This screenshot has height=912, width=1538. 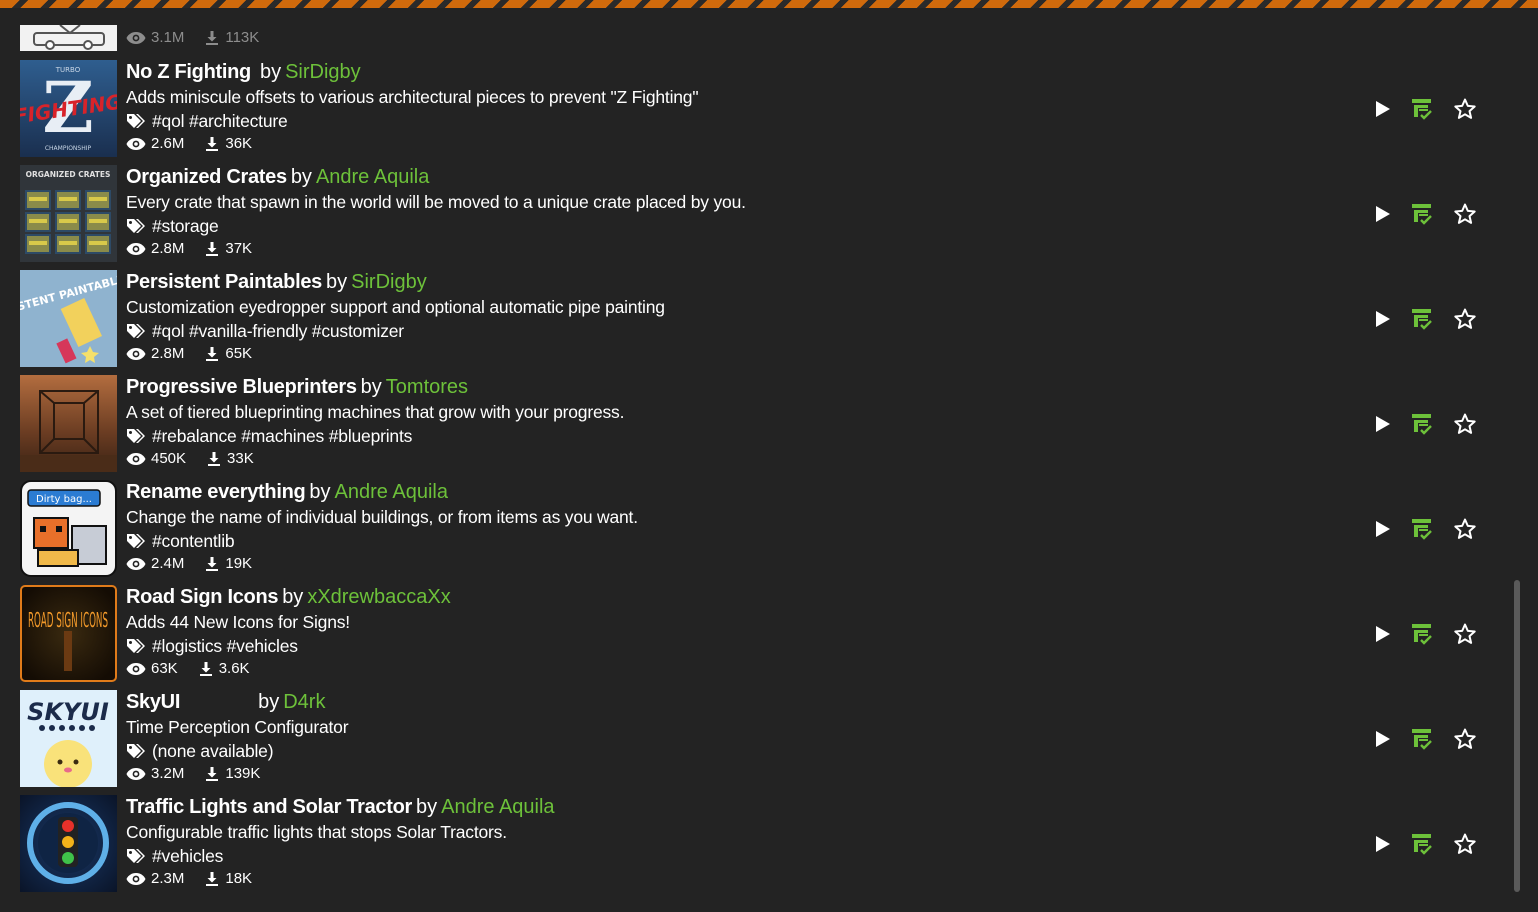 What do you see at coordinates (68, 712) in the screenshot?
I see `thumb-text: SKYUI` at bounding box center [68, 712].